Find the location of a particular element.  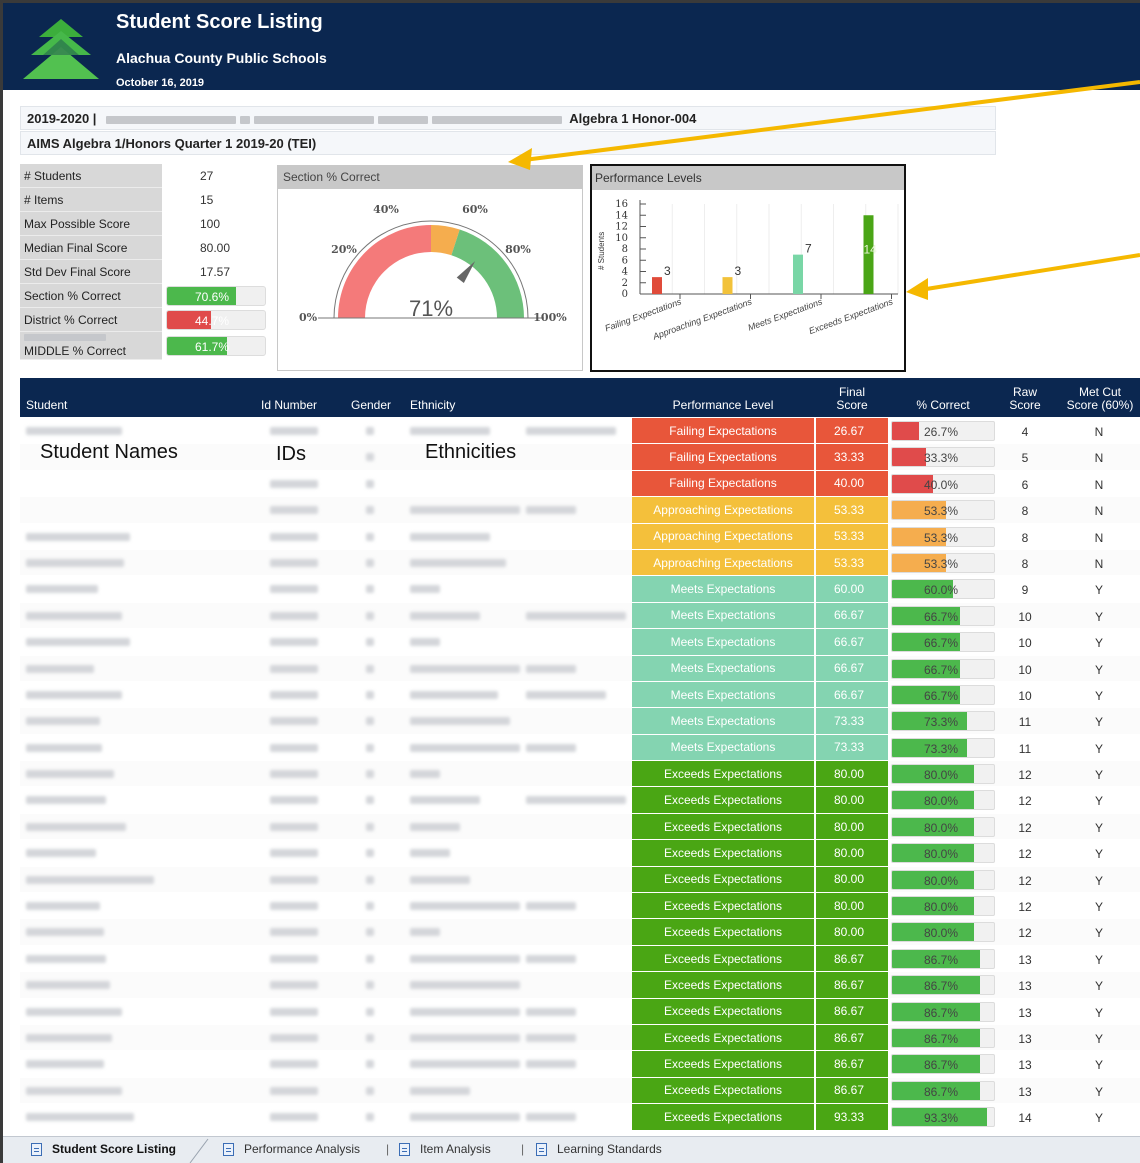

percent-correct-text: 33.3% is located at coordinates (941, 458).